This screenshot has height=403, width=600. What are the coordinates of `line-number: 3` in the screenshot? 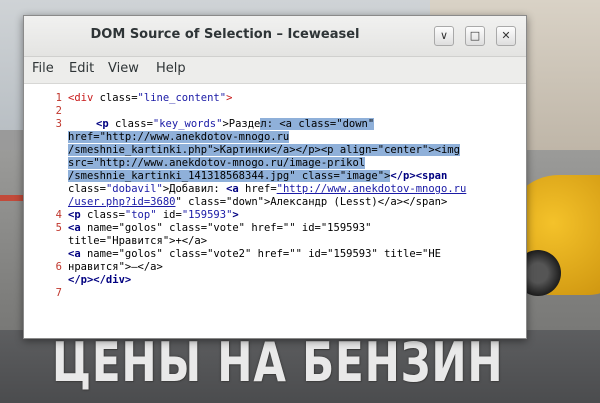 It's located at (58, 124).